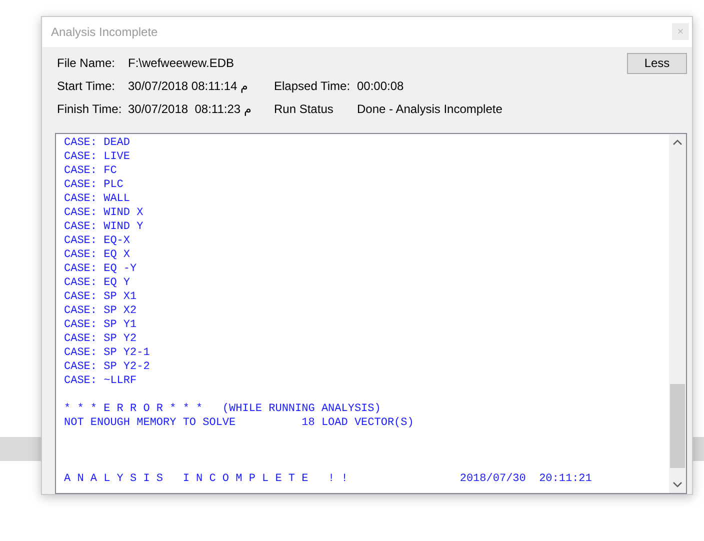 Image resolution: width=704 pixels, height=541 pixels. What do you see at coordinates (239, 423) in the screenshot?
I see `log-line: NOT ENOUGH MEMORY TO SOLVE 18 LOAD VECTOR(S)` at bounding box center [239, 423].